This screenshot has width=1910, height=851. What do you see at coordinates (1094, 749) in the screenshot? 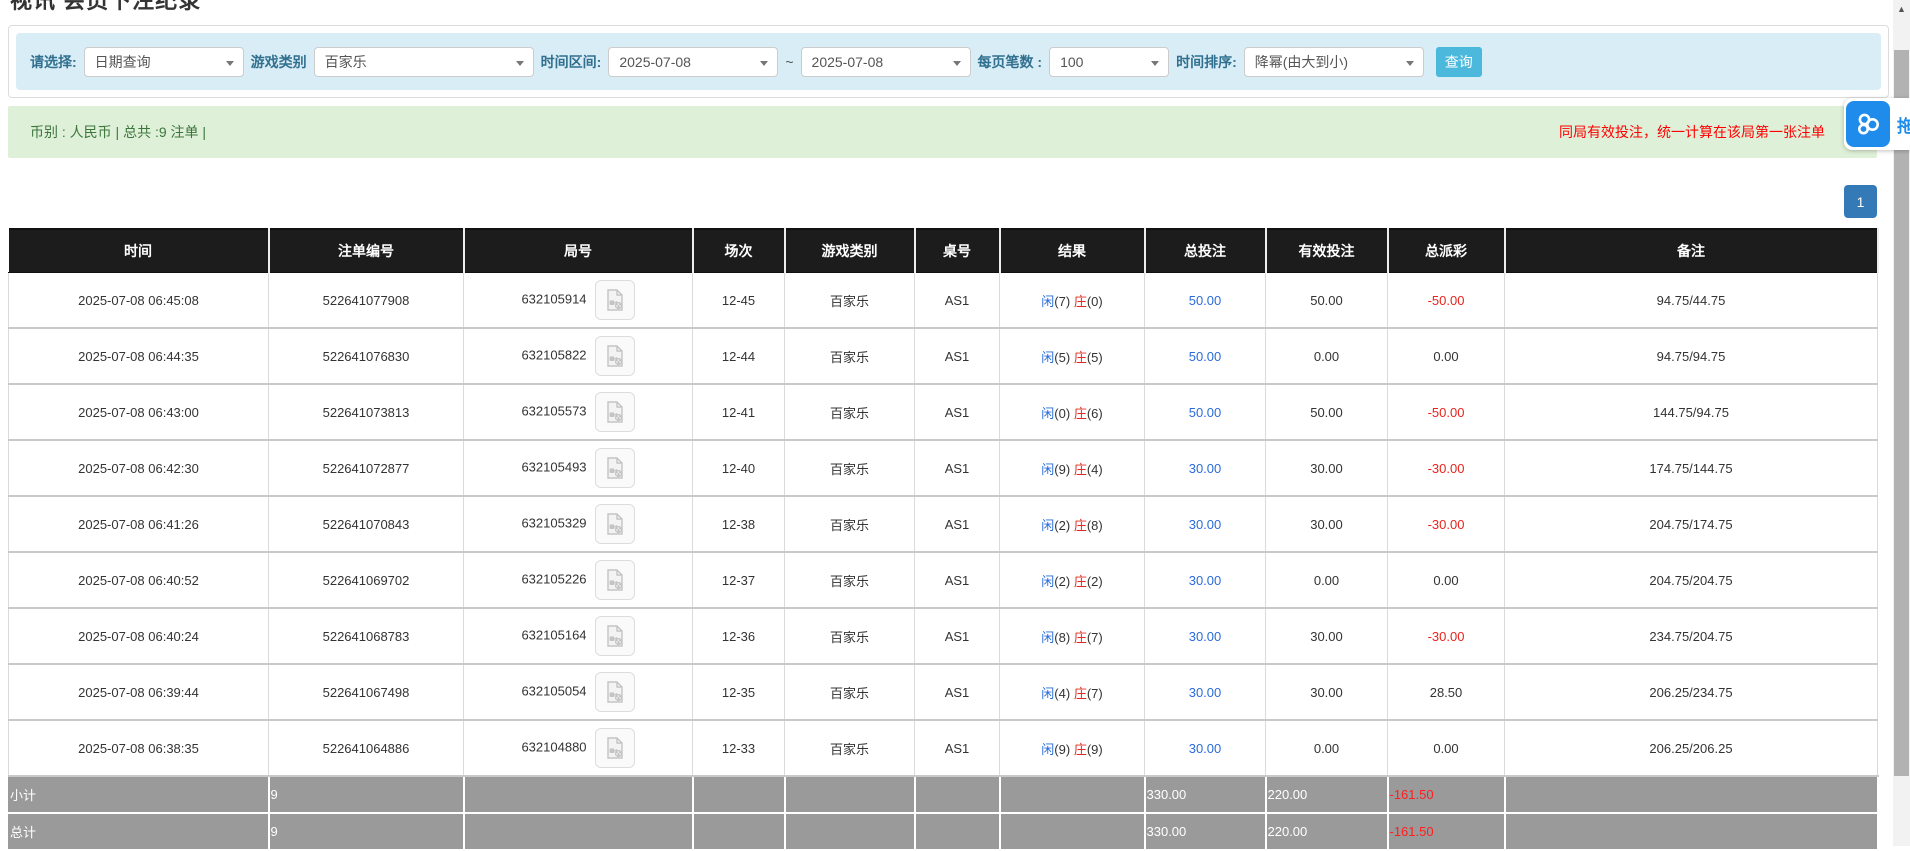
I see `banker-result-value: (9)` at bounding box center [1094, 749].